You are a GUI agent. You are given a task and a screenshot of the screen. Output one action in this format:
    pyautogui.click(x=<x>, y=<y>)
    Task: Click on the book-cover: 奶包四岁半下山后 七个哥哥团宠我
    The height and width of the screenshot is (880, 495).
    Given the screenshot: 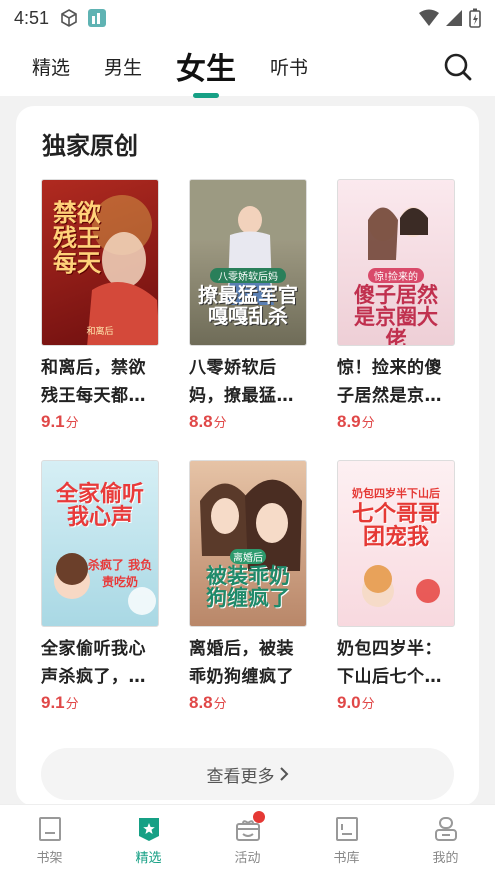 What is the action you would take?
    pyautogui.click(x=396, y=543)
    